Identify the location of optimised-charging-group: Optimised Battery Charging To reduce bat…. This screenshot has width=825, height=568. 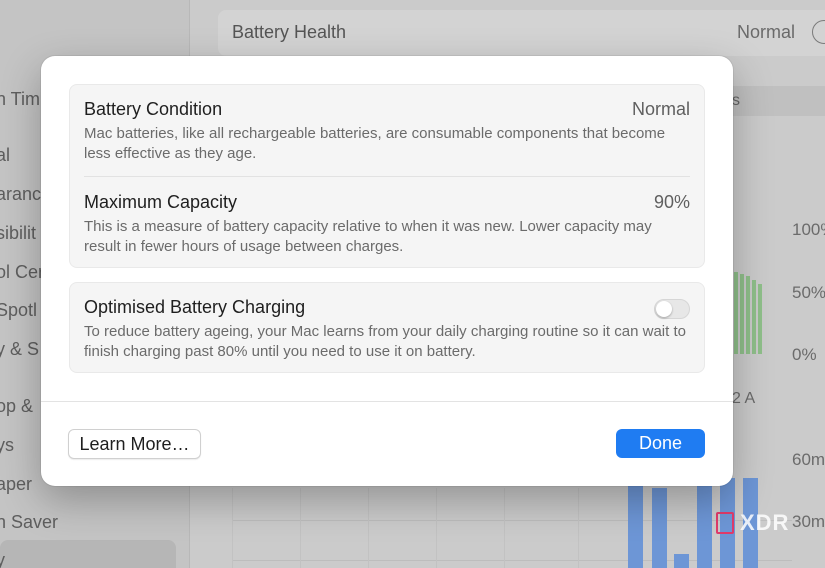
(387, 327).